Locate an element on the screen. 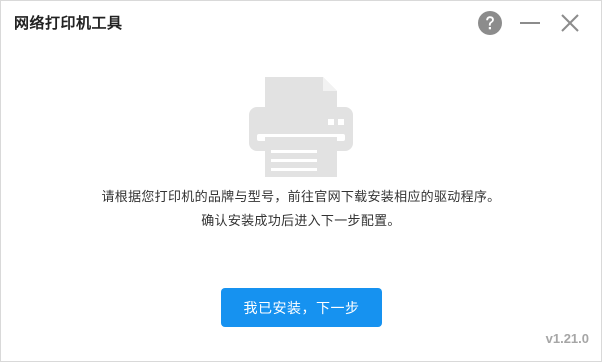  instruction-text: 请根据您打印机的品牌与型号，前往官网下载安装相应的驱动程序。 is located at coordinates (301, 197).